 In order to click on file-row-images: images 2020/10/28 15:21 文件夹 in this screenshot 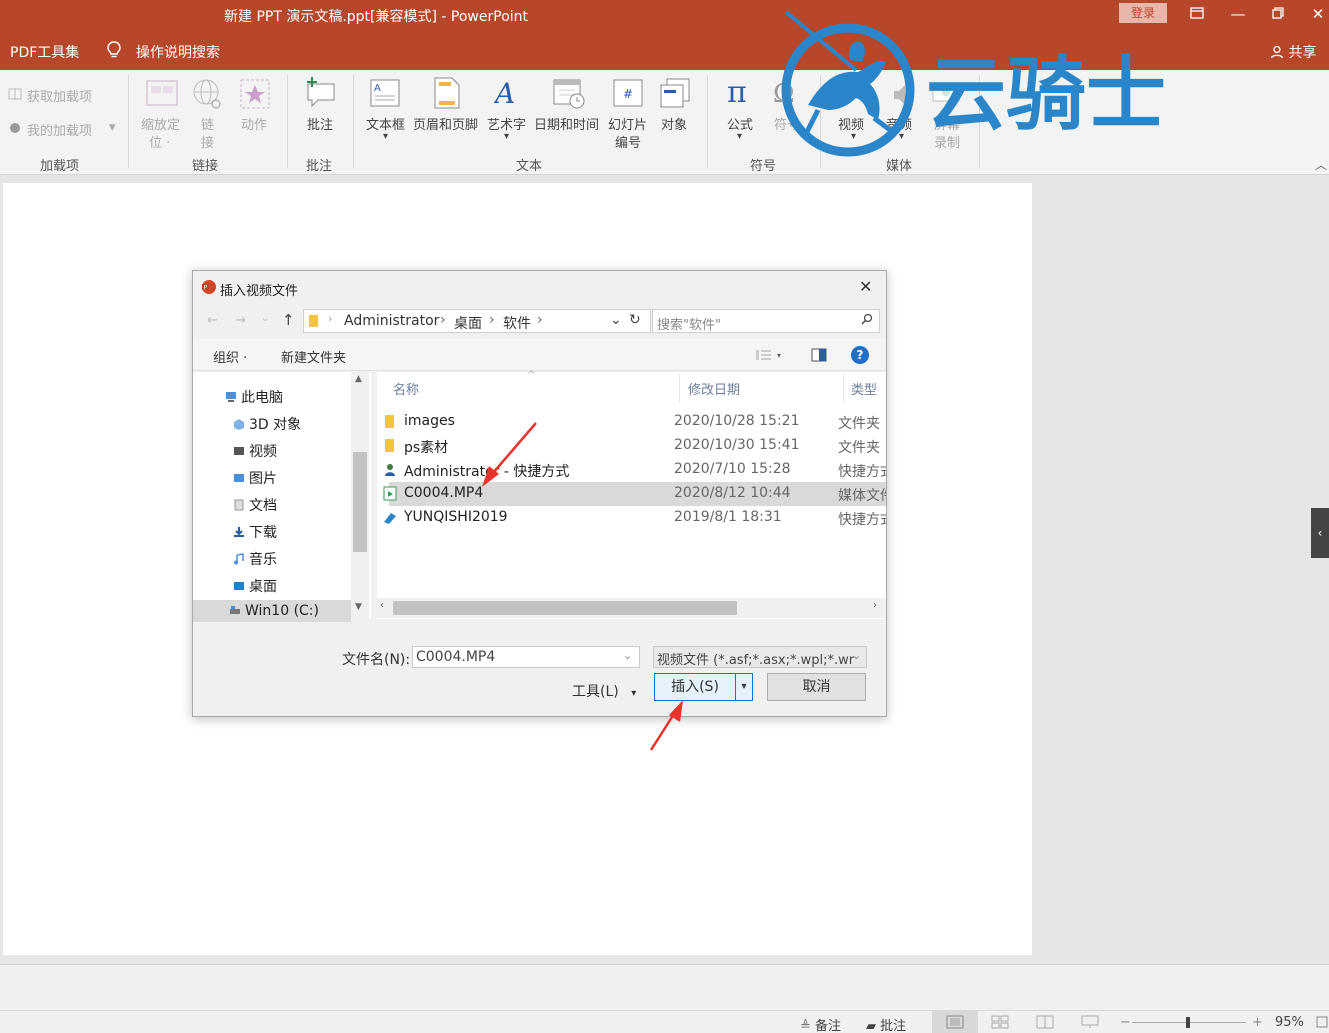, I will do `click(635, 422)`.